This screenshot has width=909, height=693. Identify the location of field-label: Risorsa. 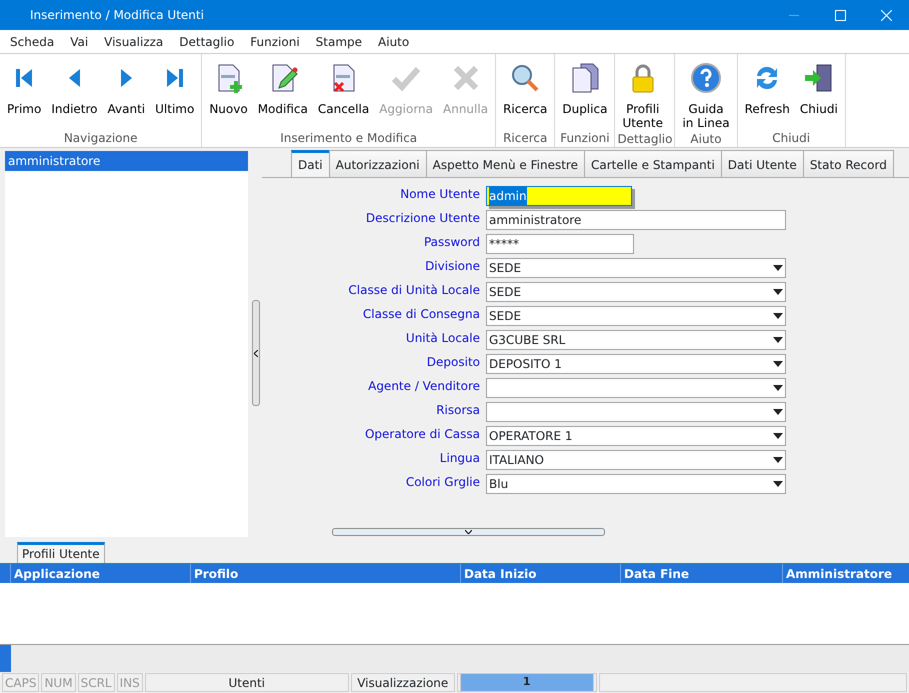
(457, 410).